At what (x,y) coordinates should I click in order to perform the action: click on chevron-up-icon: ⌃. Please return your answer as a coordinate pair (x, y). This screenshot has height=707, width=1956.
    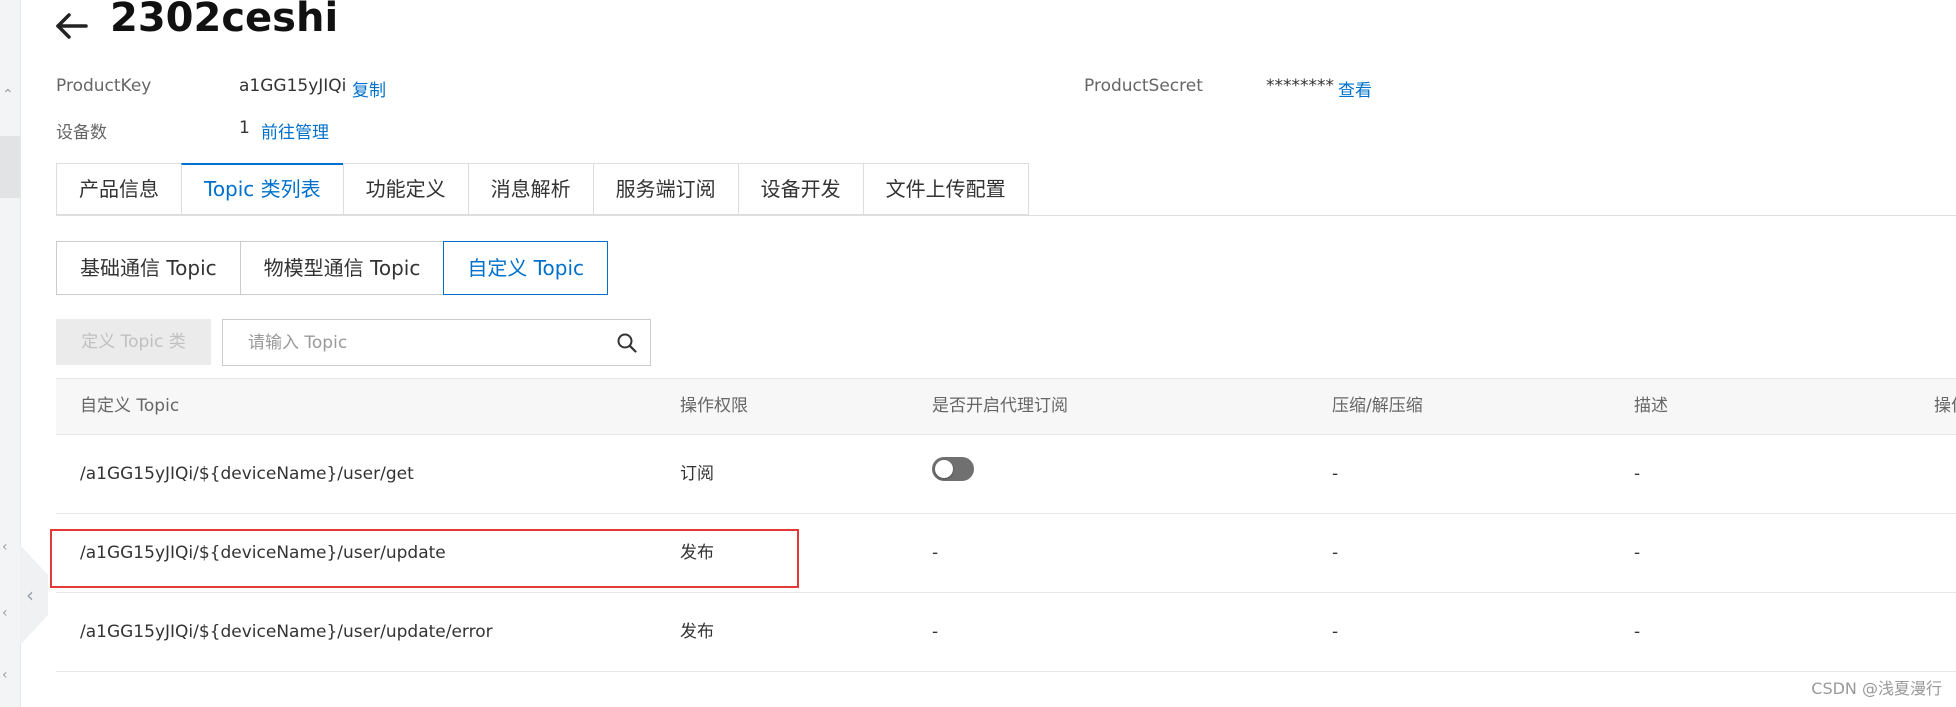
    Looking at the image, I should click on (8, 95).